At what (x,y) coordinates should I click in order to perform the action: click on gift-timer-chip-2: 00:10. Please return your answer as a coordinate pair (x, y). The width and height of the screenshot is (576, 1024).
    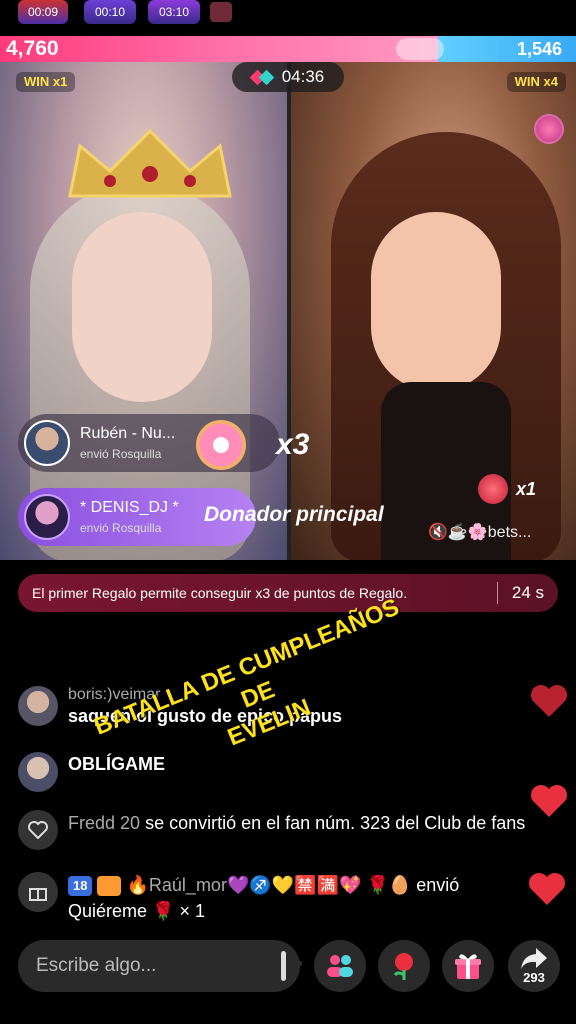
    Looking at the image, I should click on (110, 12).